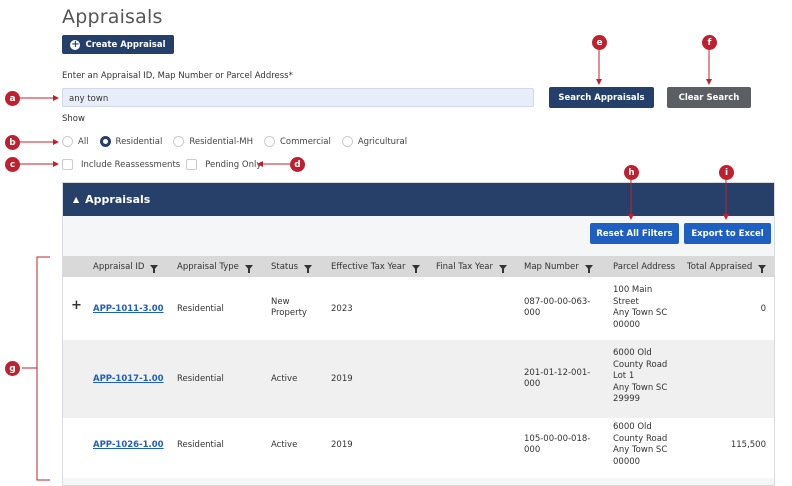 The image size is (792, 486). I want to click on effective-tax-year: 2023, so click(342, 309).